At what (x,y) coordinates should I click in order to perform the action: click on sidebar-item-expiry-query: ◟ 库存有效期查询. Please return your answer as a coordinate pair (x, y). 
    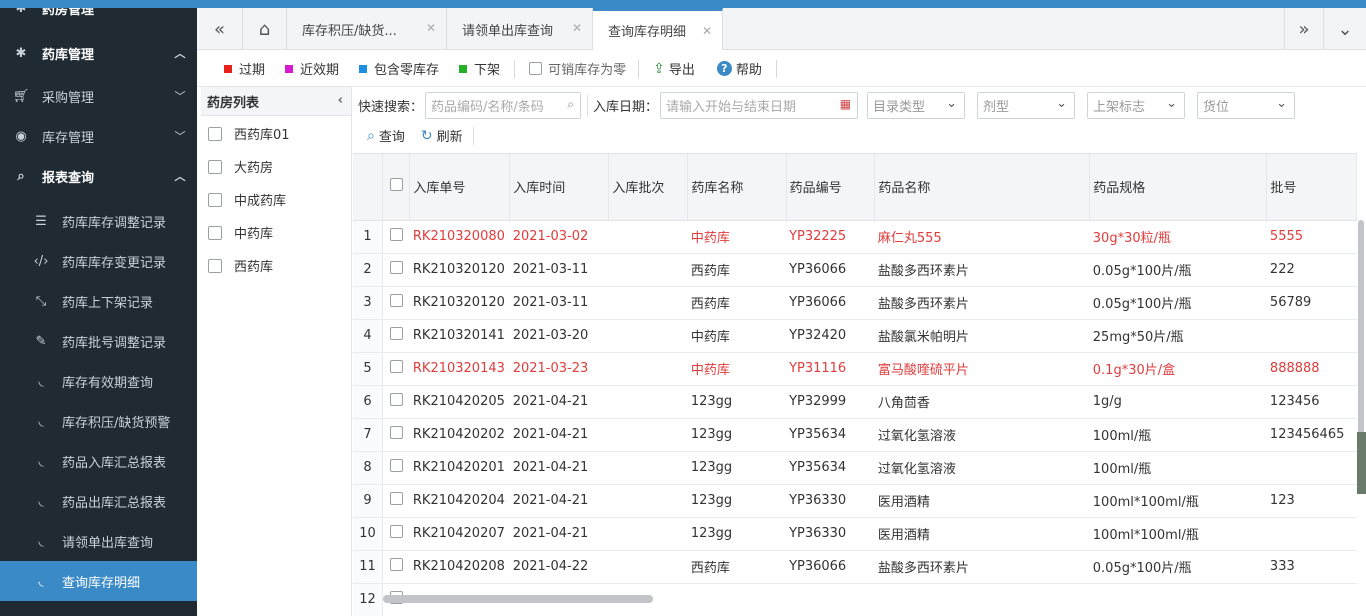
    Looking at the image, I should click on (98, 381).